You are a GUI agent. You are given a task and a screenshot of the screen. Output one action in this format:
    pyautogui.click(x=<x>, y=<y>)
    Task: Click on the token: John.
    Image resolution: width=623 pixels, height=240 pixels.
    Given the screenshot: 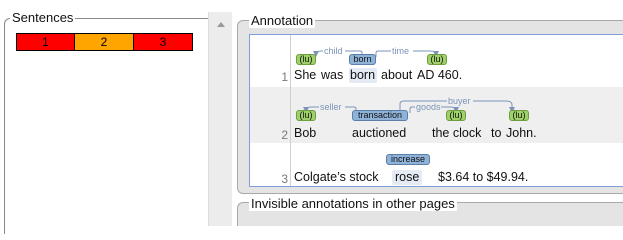 What is the action you would take?
    pyautogui.click(x=521, y=133)
    